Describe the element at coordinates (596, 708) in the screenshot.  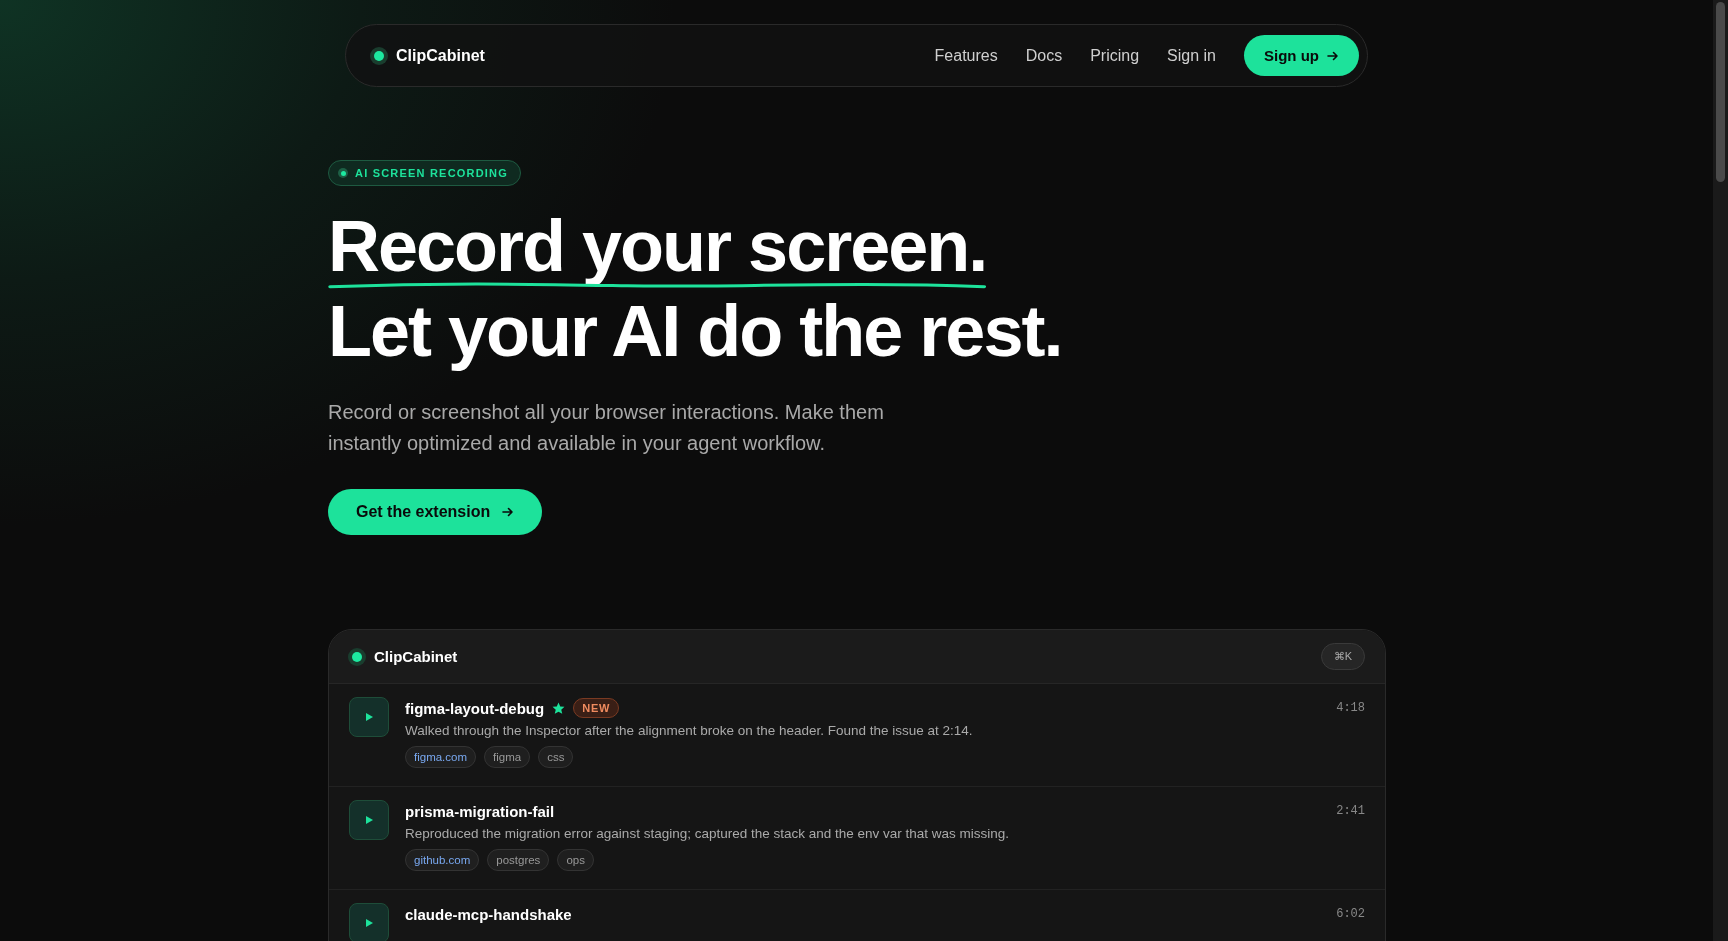
I see `new-badge: NEW` at that location.